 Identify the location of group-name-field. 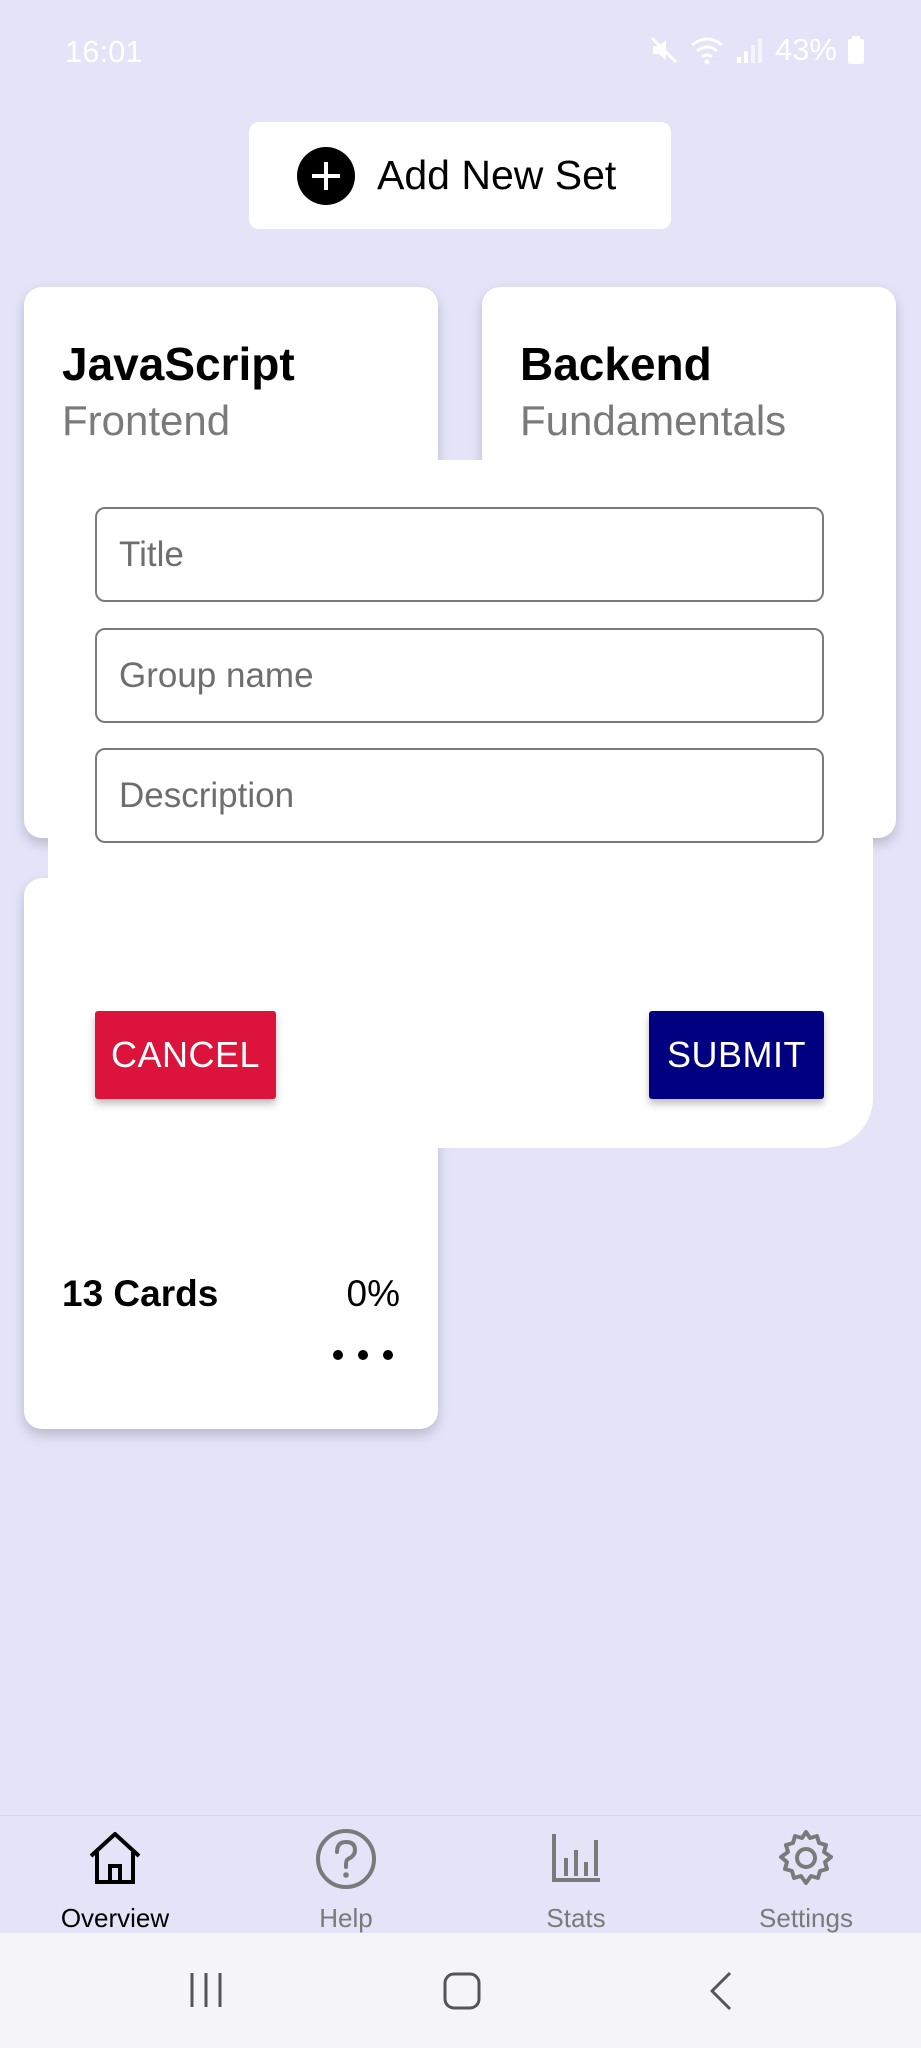
(459, 675).